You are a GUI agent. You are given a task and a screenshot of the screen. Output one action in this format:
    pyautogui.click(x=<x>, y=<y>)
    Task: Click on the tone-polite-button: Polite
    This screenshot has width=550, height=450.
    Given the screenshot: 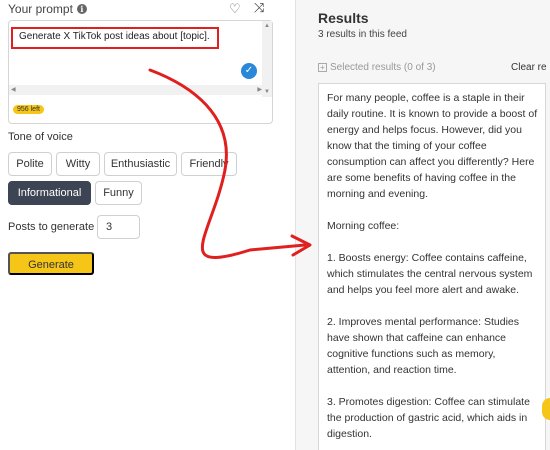 What is the action you would take?
    pyautogui.click(x=30, y=164)
    